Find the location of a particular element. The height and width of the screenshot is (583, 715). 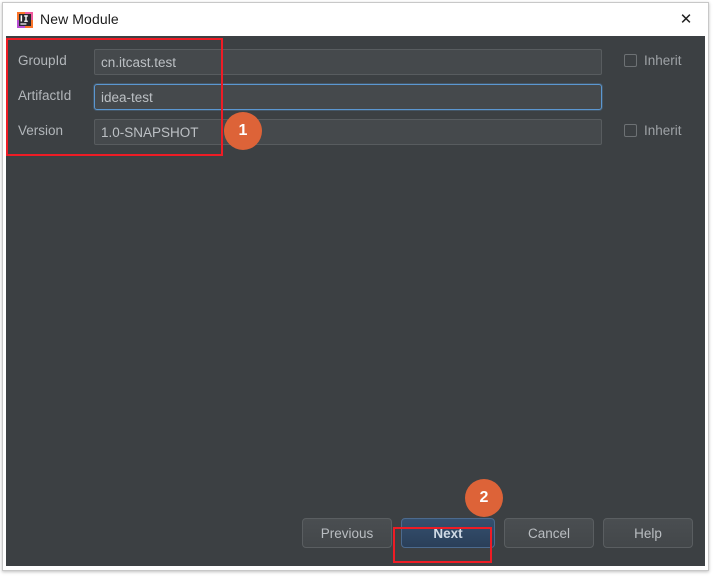

groupid-input is located at coordinates (348, 62).